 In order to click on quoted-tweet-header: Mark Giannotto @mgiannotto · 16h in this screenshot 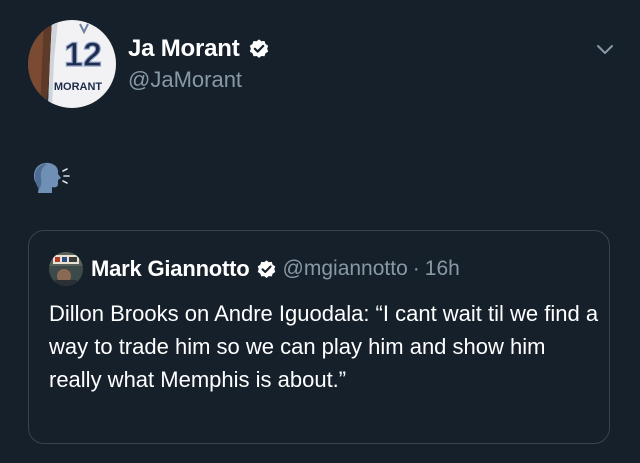, I will do `click(275, 269)`.